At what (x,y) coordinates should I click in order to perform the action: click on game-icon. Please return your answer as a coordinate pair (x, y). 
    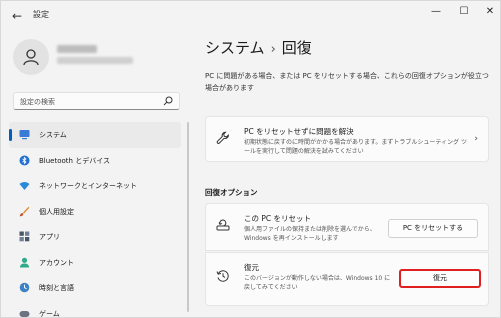
    Looking at the image, I should click on (24, 313).